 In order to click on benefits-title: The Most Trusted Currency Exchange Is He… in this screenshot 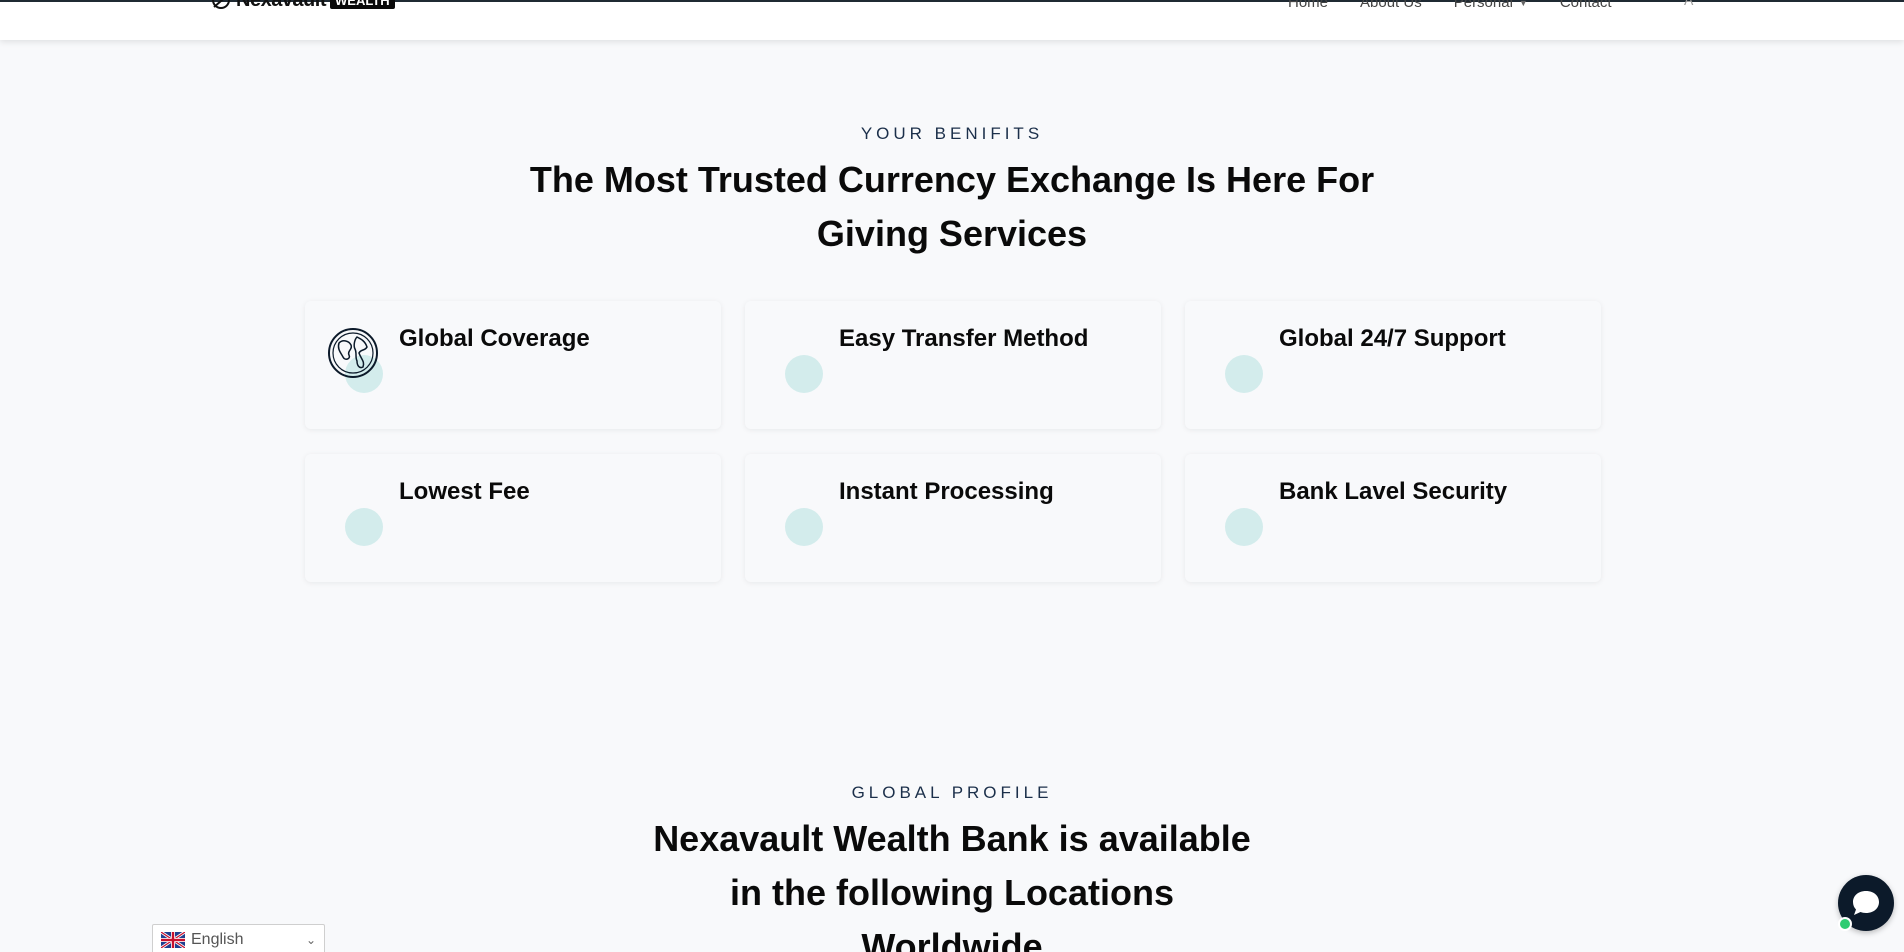, I will do `click(952, 207)`.